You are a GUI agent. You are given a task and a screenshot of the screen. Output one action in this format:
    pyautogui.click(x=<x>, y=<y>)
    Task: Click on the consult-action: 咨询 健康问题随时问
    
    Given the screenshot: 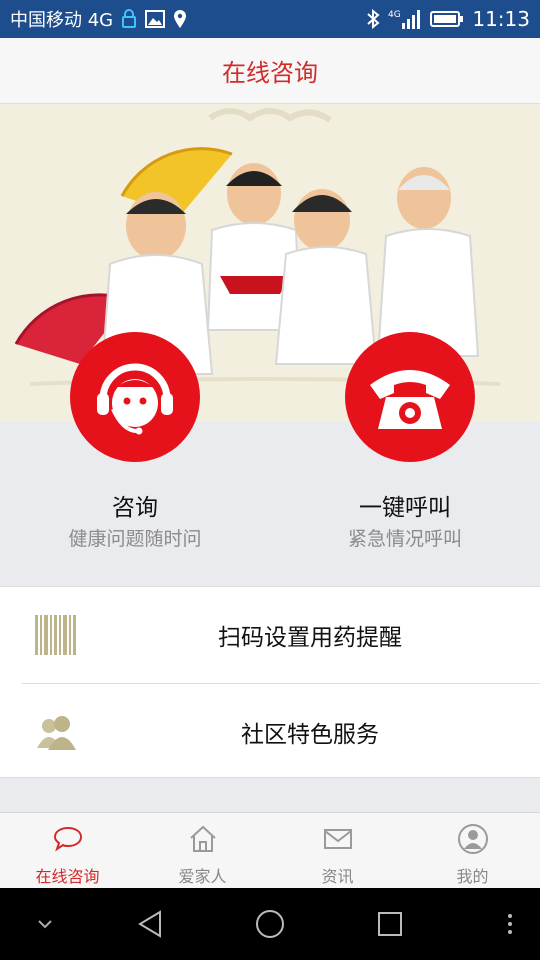 What is the action you would take?
    pyautogui.click(x=135, y=452)
    